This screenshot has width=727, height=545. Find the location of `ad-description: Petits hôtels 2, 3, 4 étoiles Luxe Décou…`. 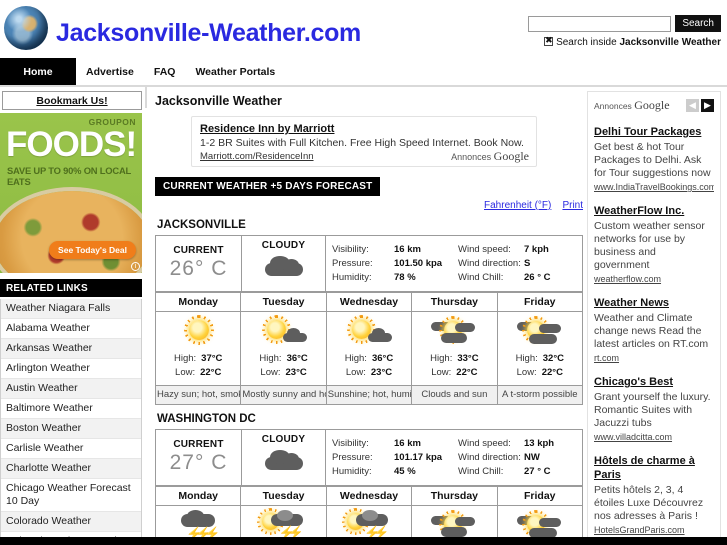

ad-description: Petits hôtels 2, 3, 4 étoiles Luxe Décou… is located at coordinates (649, 503).